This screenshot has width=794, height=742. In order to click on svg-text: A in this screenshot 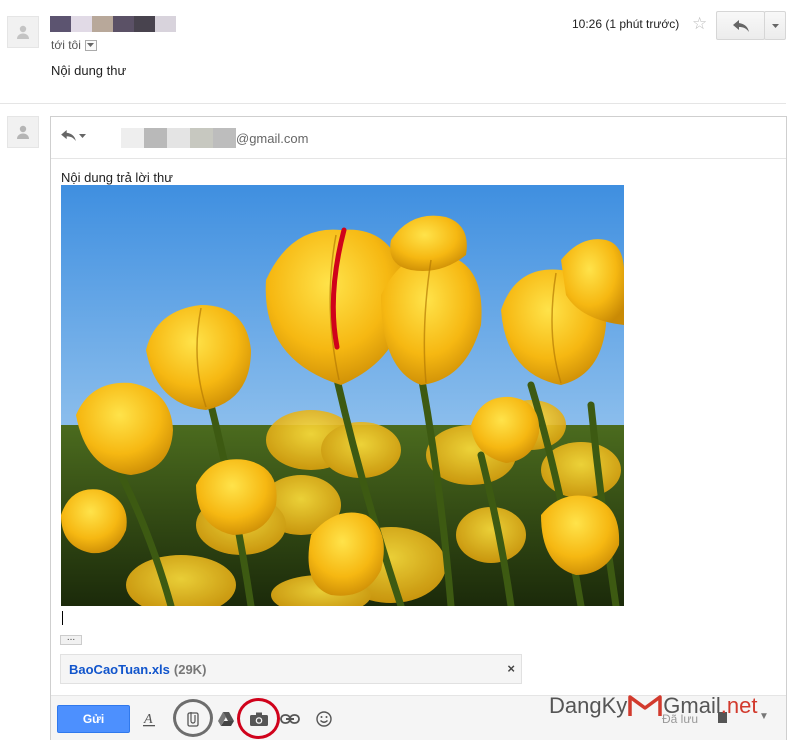, I will do `click(148, 719)`.